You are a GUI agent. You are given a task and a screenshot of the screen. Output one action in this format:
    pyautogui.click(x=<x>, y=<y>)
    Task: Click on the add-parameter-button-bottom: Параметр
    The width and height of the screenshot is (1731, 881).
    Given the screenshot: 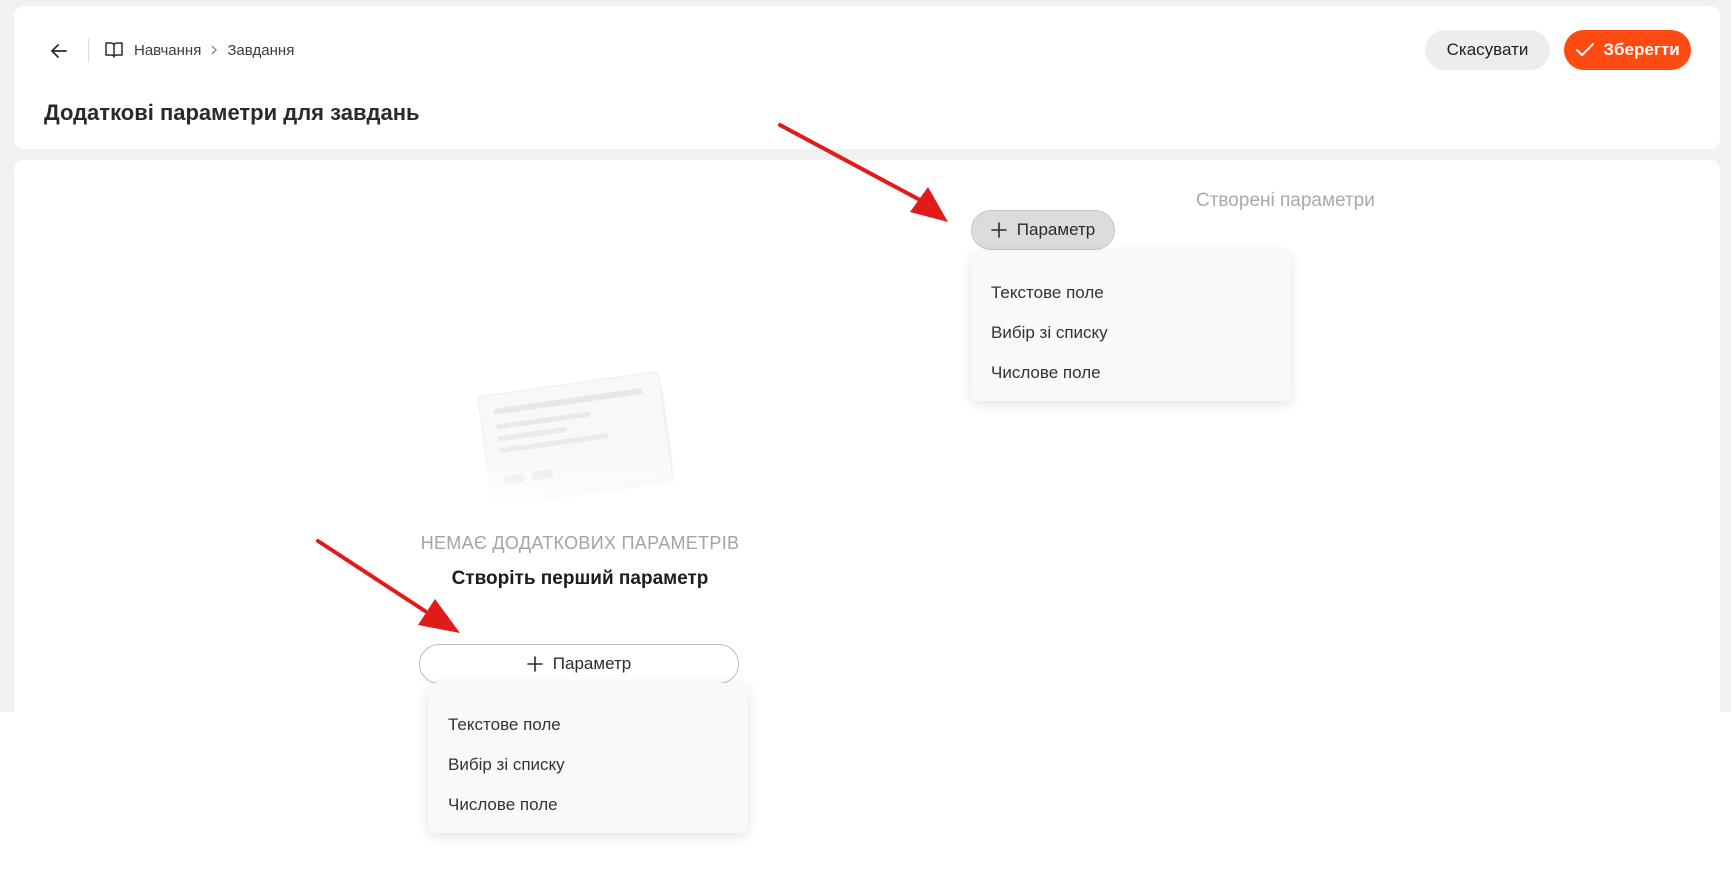 What is the action you would take?
    pyautogui.click(x=579, y=664)
    